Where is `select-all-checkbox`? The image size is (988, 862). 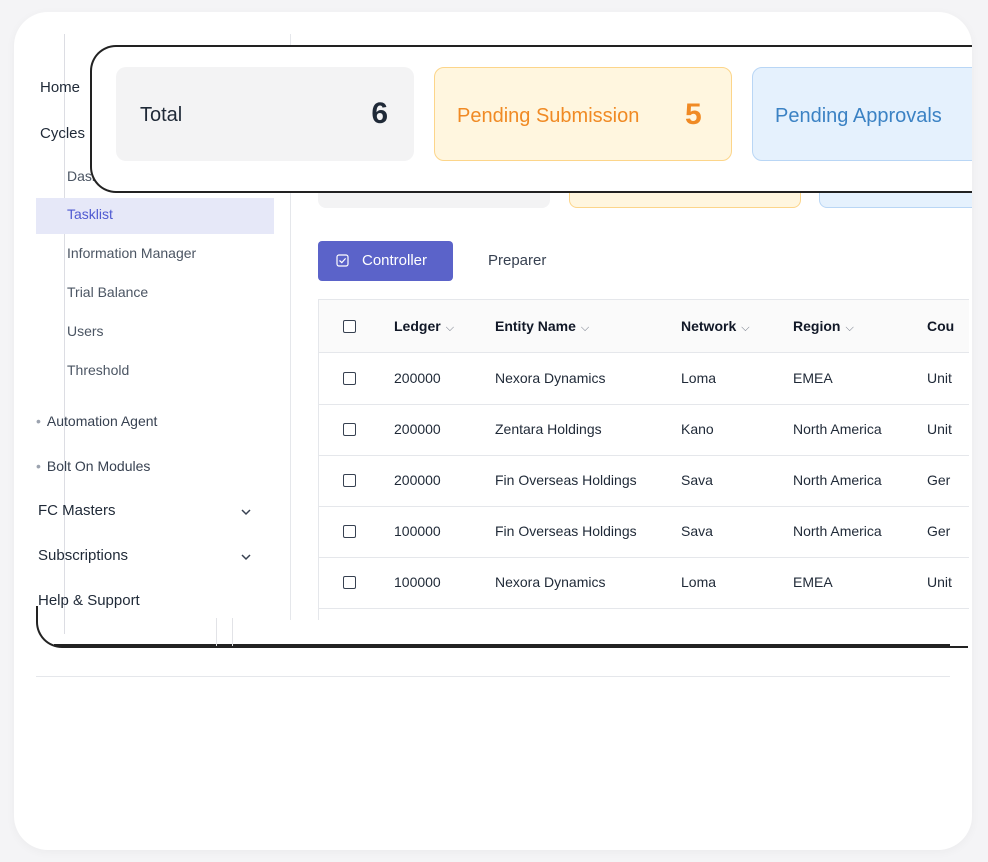
select-all-checkbox is located at coordinates (349, 326).